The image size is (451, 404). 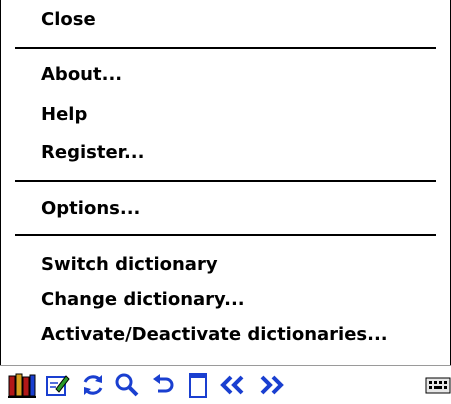 What do you see at coordinates (437, 385) in the screenshot?
I see `keyboard-icon` at bounding box center [437, 385].